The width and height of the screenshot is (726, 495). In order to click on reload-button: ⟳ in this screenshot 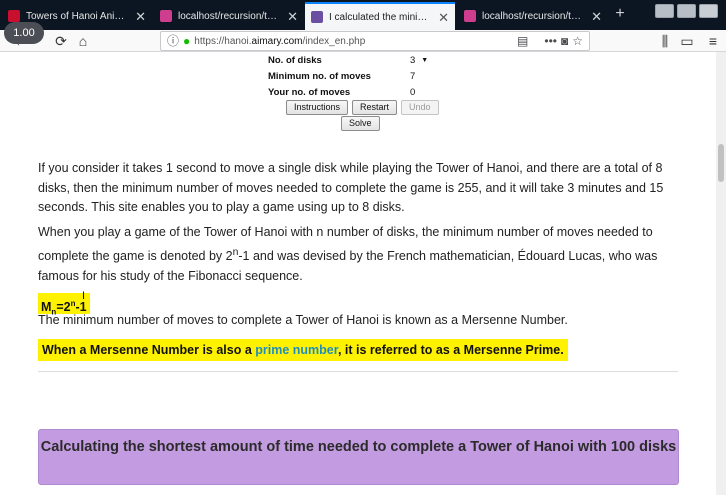, I will do `click(61, 41)`.